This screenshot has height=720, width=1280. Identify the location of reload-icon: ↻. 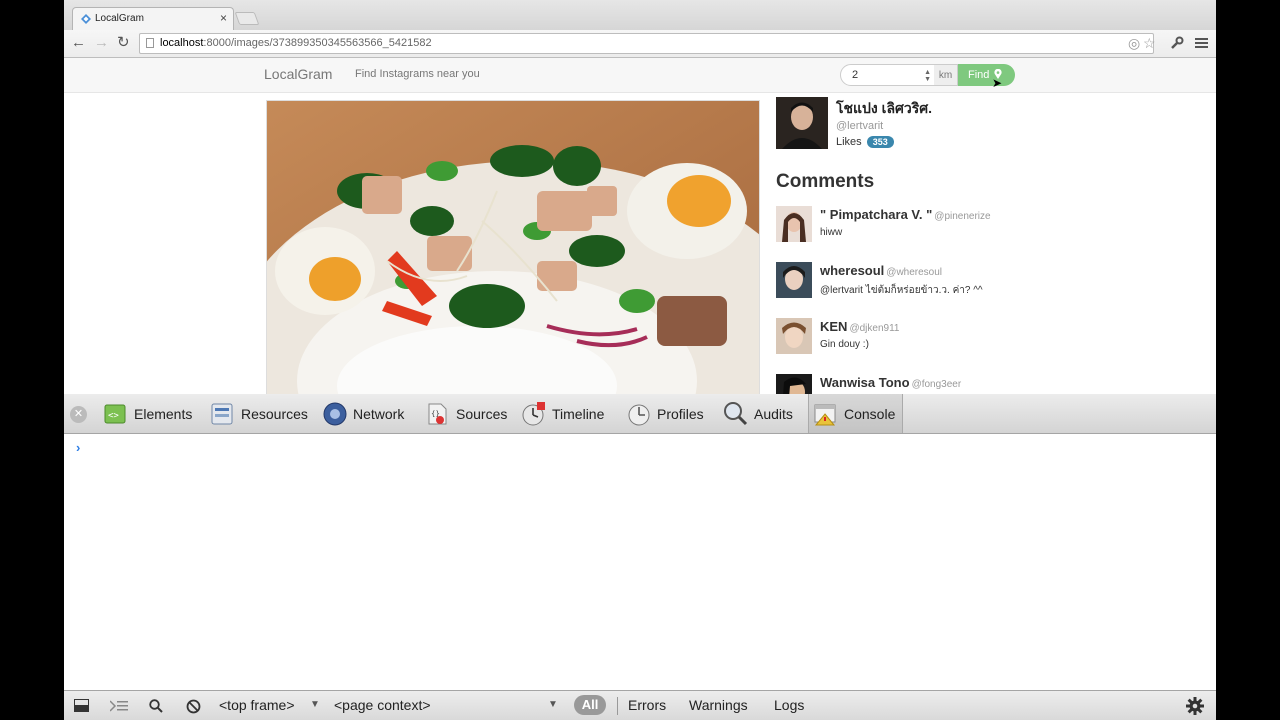
(123, 43).